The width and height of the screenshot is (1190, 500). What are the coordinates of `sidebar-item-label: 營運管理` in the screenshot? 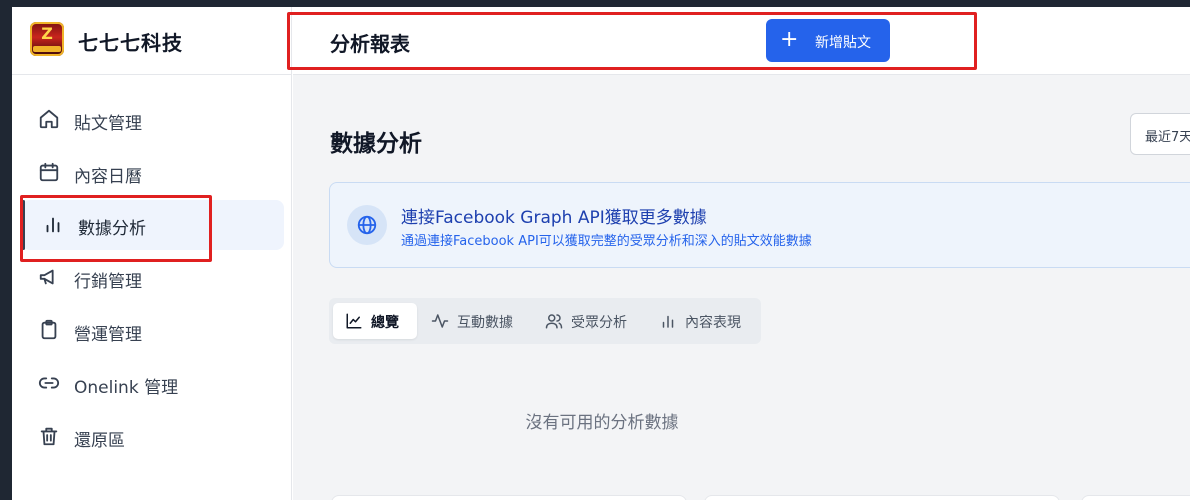 It's located at (108, 335).